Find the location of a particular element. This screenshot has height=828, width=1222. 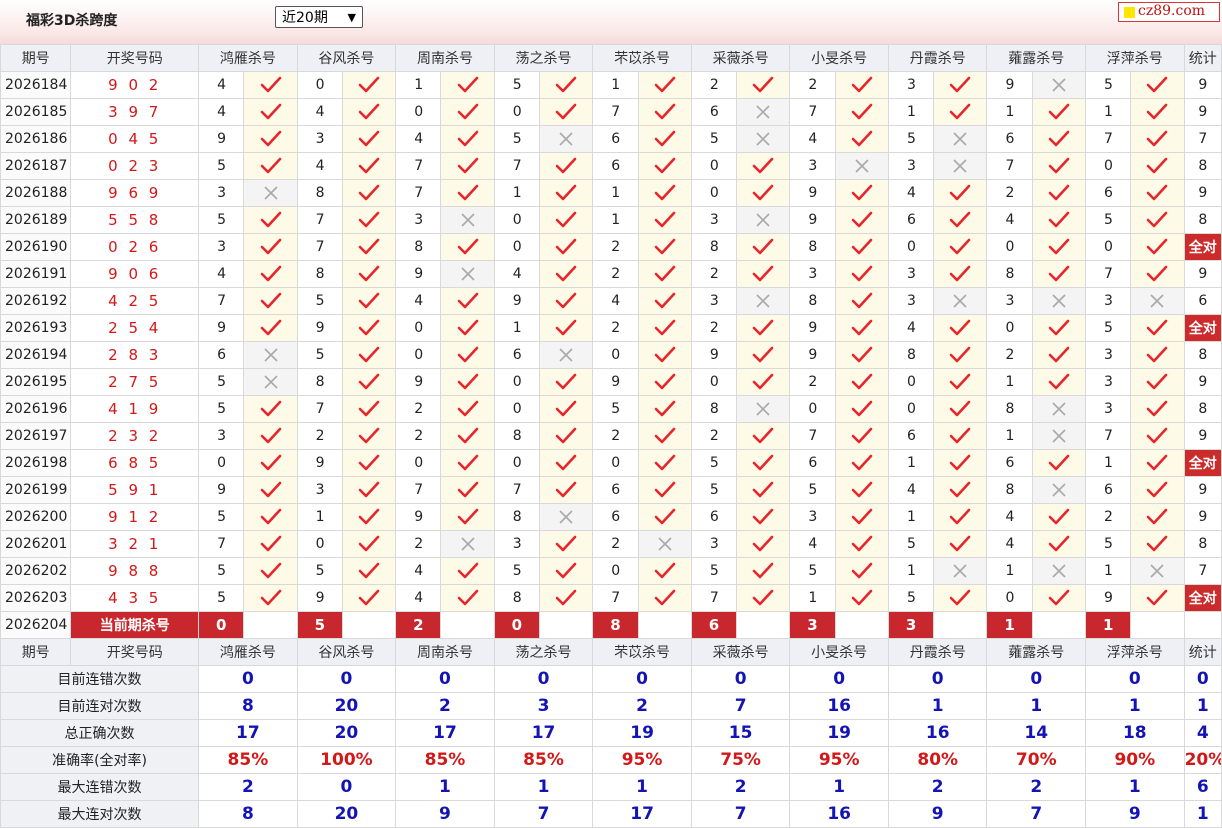

period-cell: 2026192 is located at coordinates (36, 301).